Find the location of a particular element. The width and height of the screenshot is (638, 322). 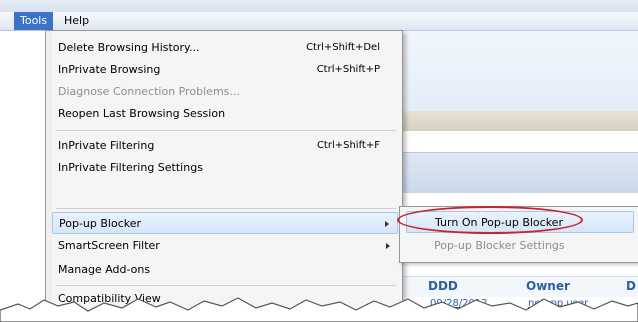

torn-edge-path is located at coordinates (319, 309).